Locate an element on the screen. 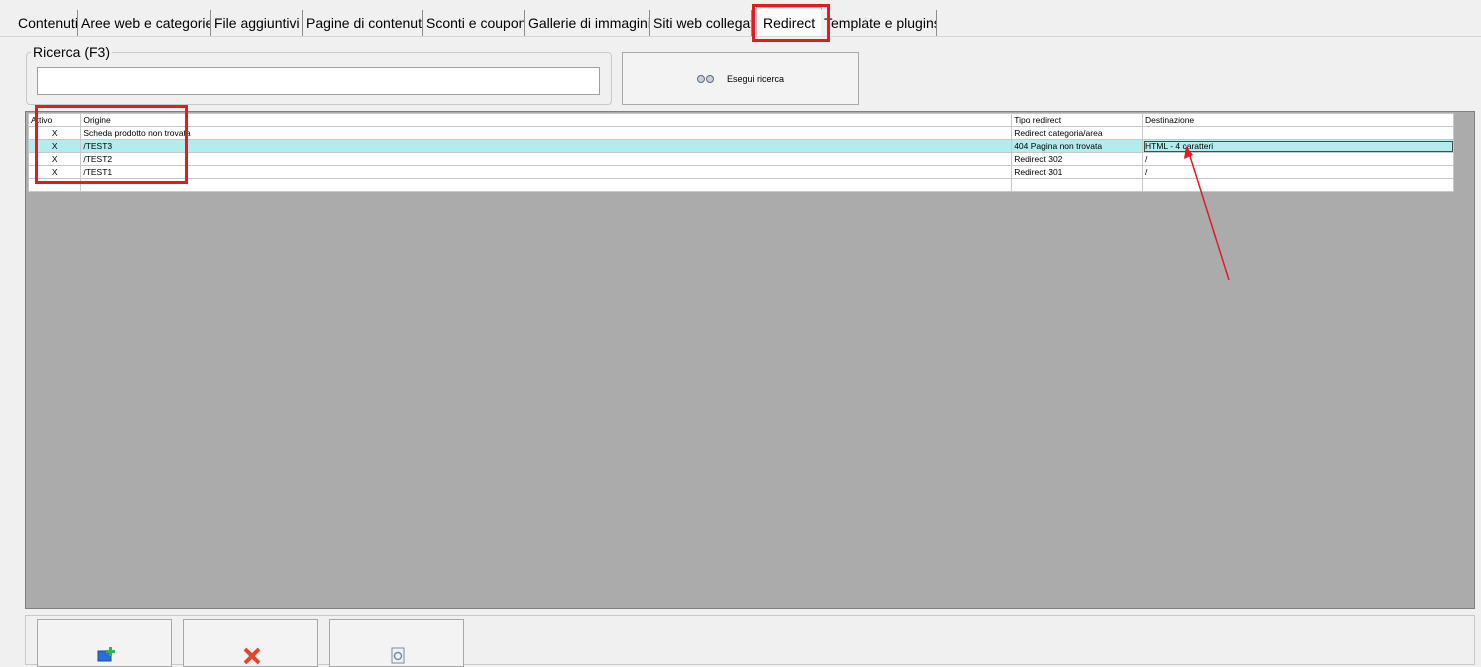 Image resolution: width=1481 pixels, height=667 pixels. arrow-head is located at coordinates (1188, 152).